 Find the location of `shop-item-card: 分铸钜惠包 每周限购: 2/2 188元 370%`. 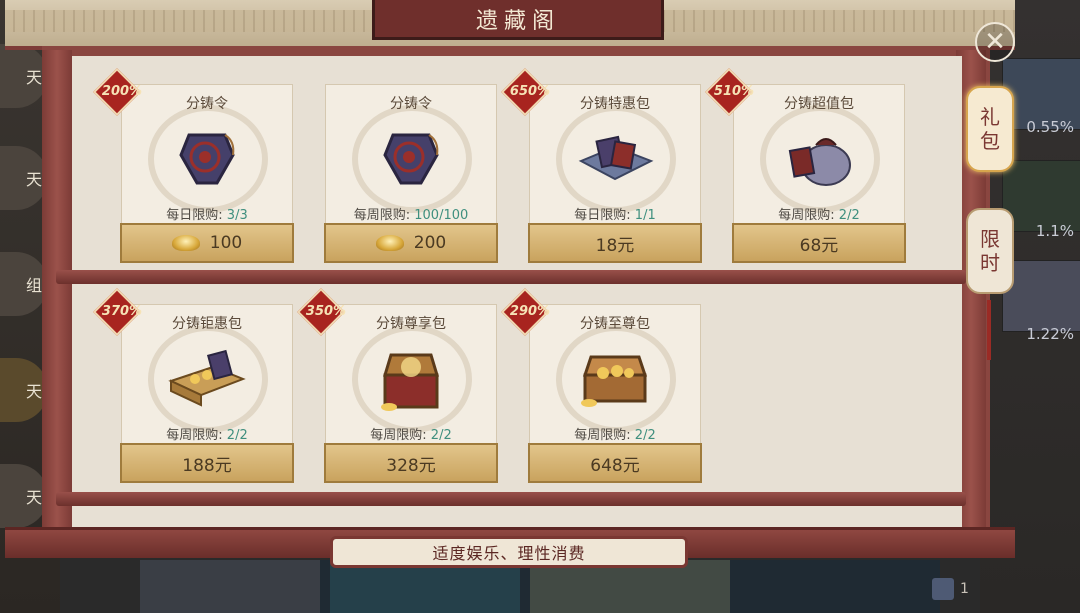

shop-item-card: 分铸钜惠包 每周限购: 2/2 188元 370% is located at coordinates (193, 385).